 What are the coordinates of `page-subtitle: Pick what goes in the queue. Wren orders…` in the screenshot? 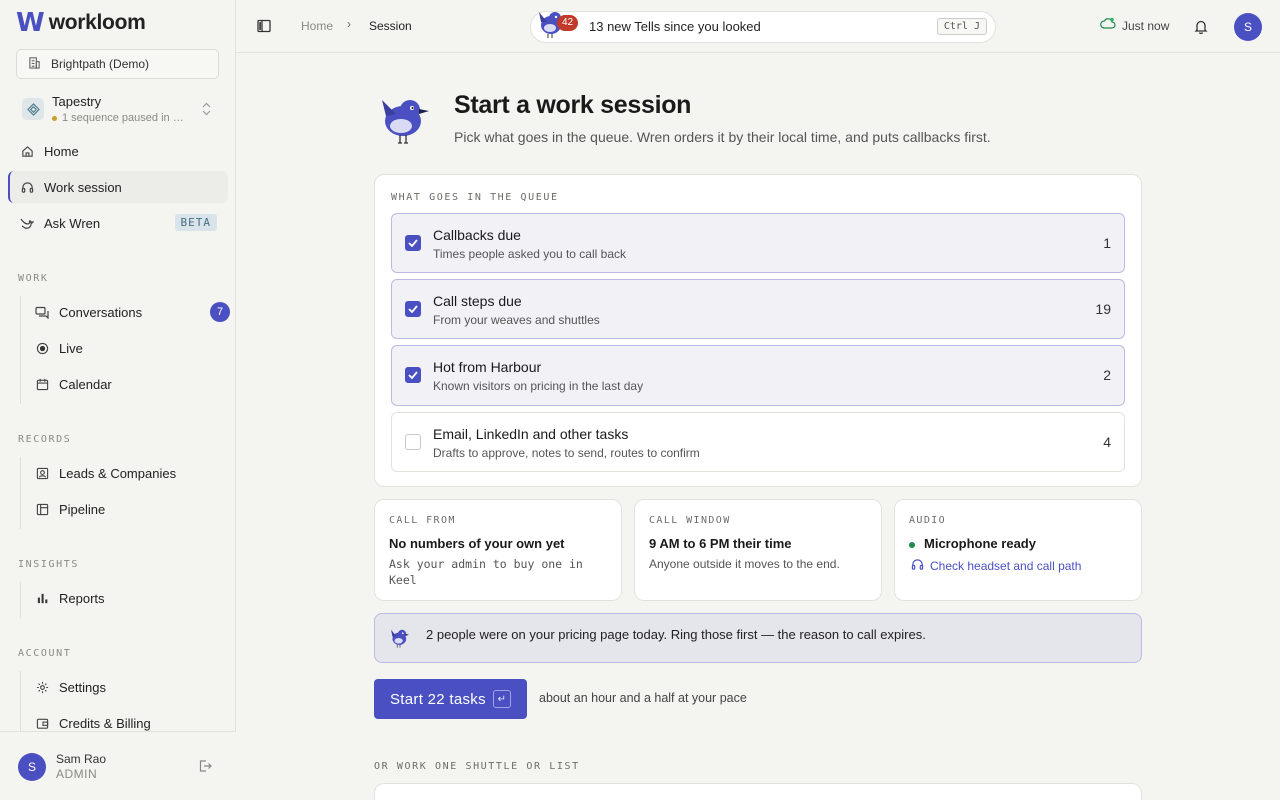 It's located at (722, 137).